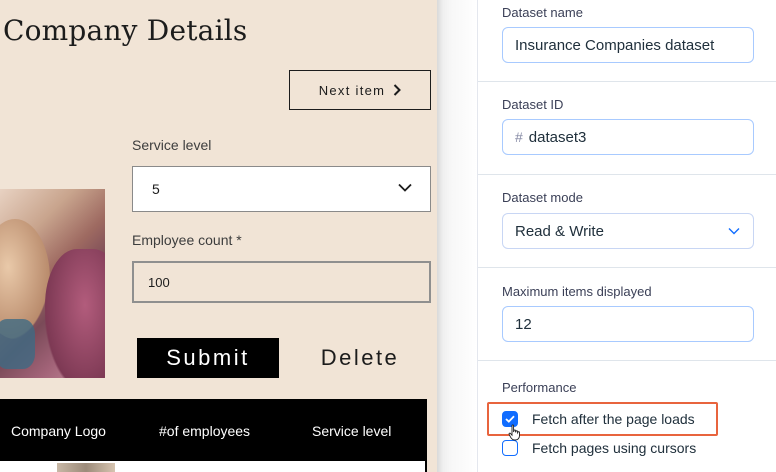  What do you see at coordinates (542, 12) in the screenshot?
I see `dataset-name-label: Dataset name` at bounding box center [542, 12].